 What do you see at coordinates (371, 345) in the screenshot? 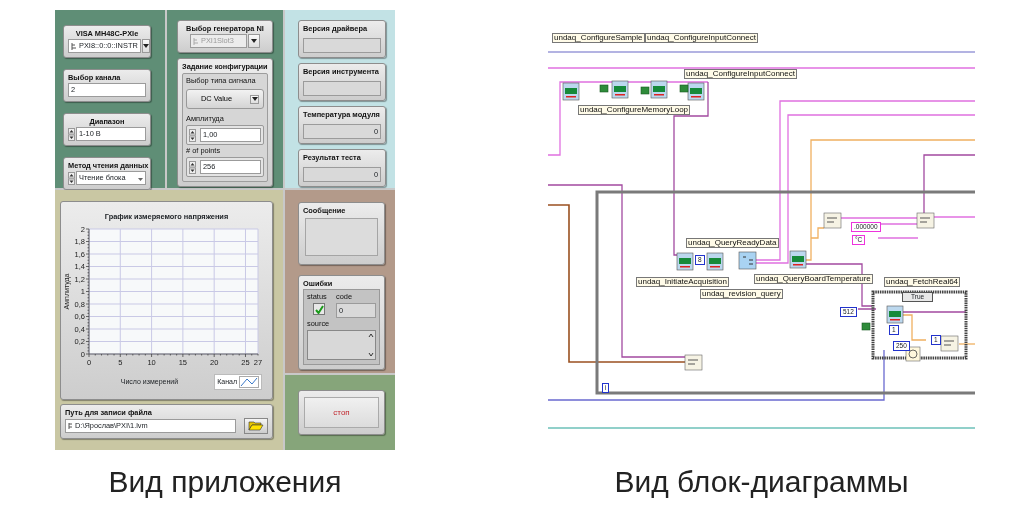
I see `scrollbar-icon` at bounding box center [371, 345].